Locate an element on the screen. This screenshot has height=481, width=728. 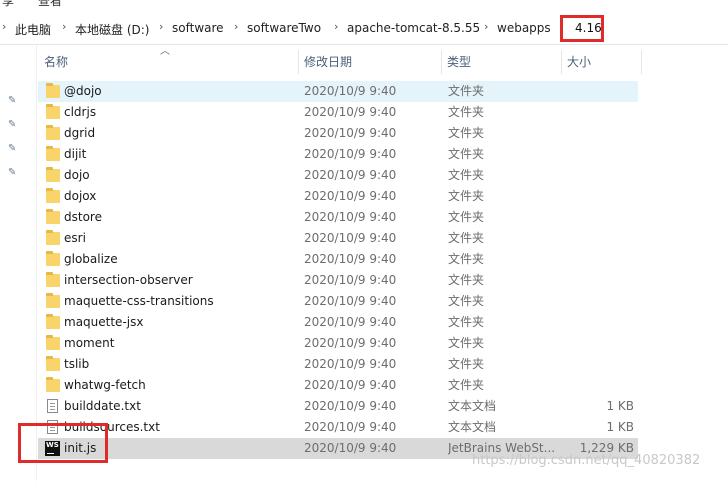
file-name: dstore is located at coordinates (83, 217).